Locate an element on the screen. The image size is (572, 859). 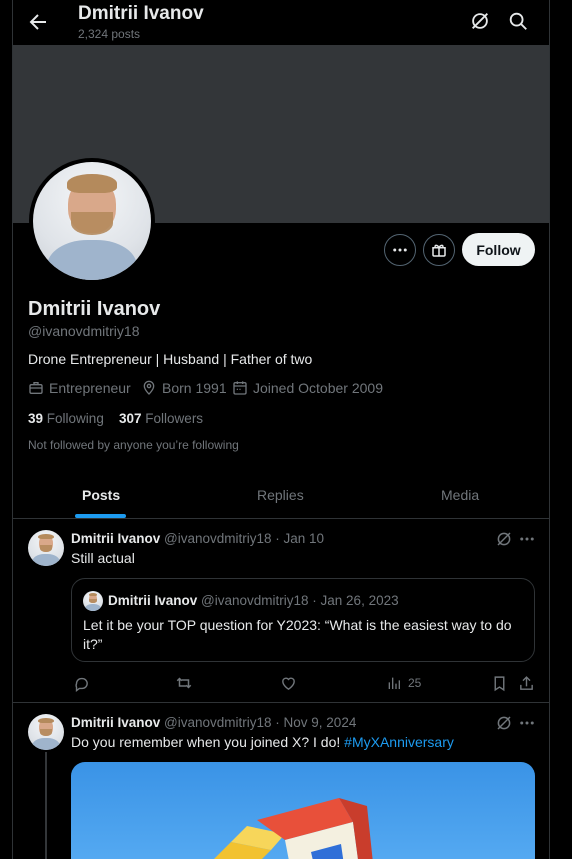
profile-tabs: Posts Replies Media is located at coordinates (281, 495).